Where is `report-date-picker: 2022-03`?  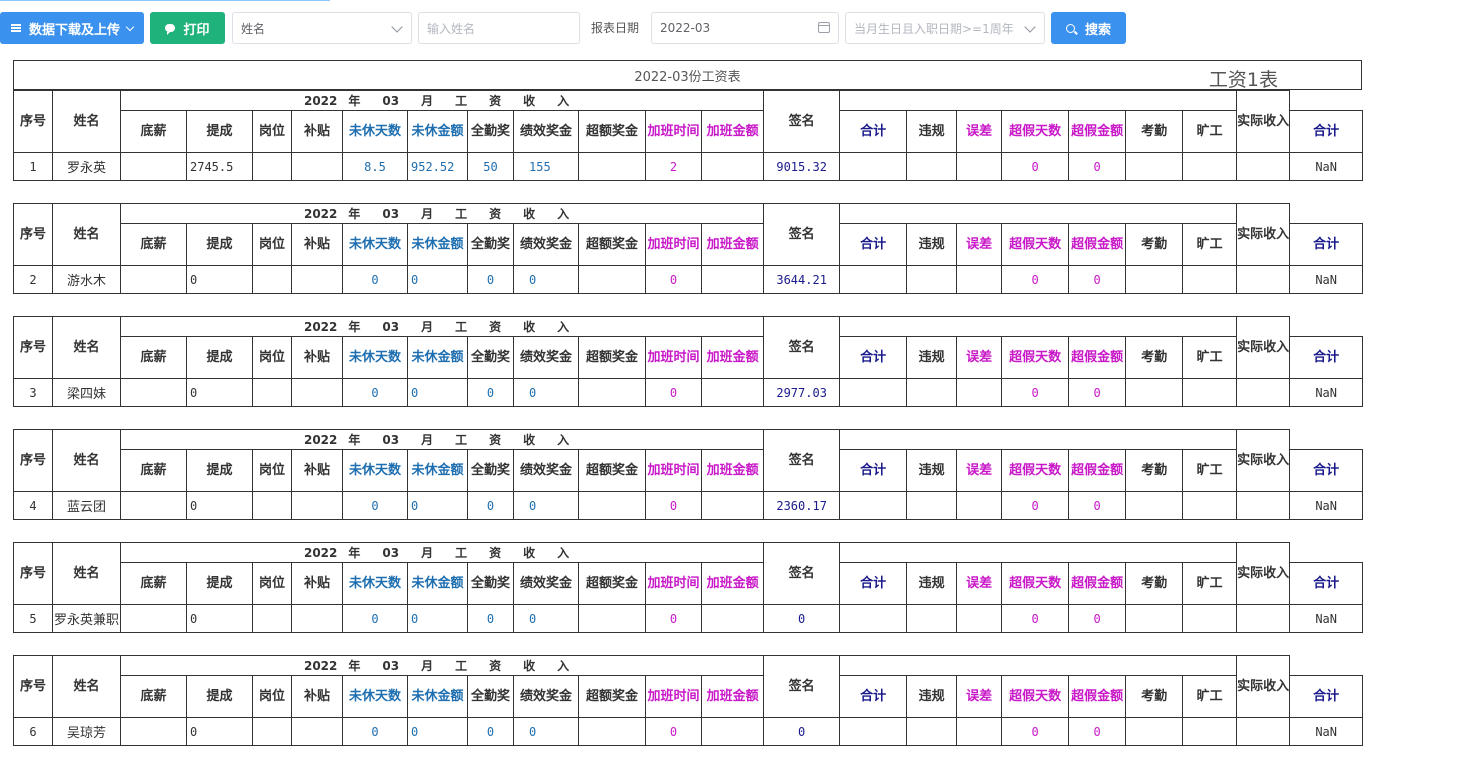 report-date-picker: 2022-03 is located at coordinates (745, 28).